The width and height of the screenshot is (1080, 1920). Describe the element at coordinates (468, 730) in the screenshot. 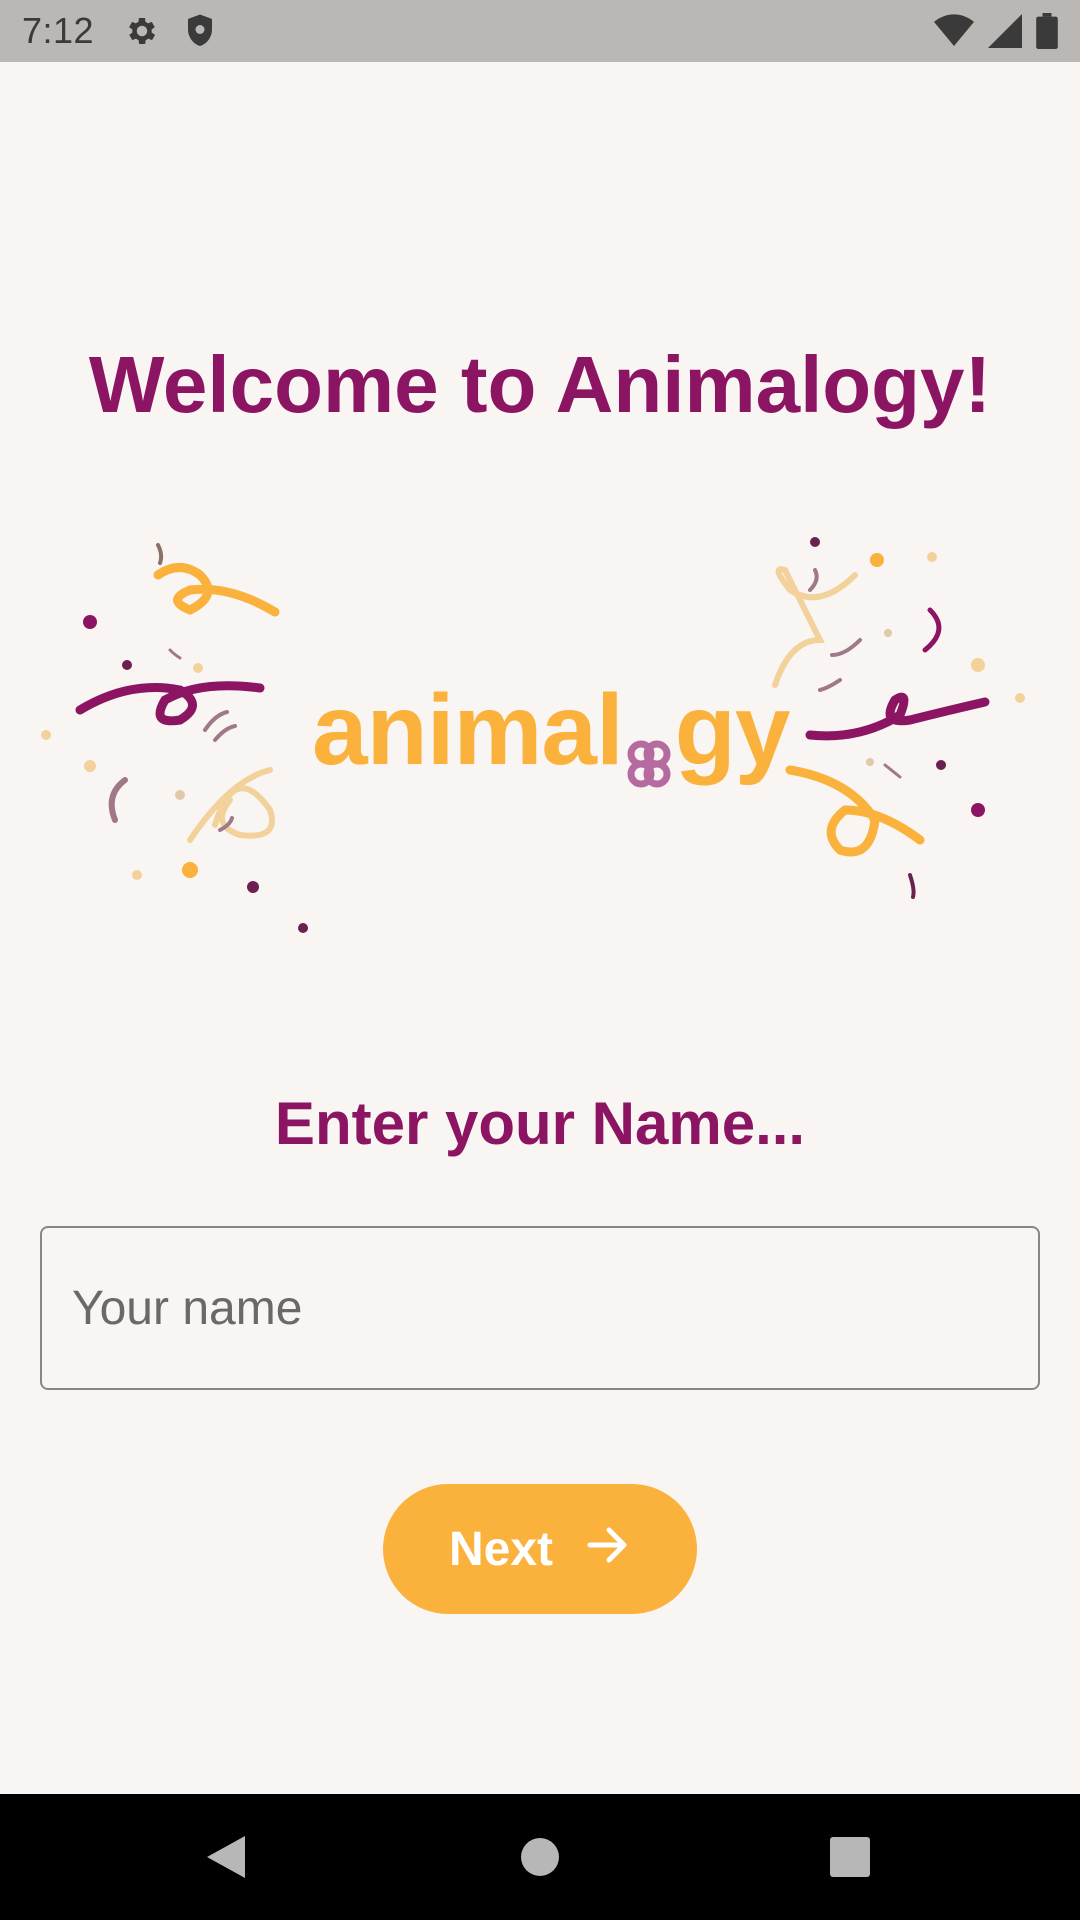

I see `logo-text-start: animal` at that location.